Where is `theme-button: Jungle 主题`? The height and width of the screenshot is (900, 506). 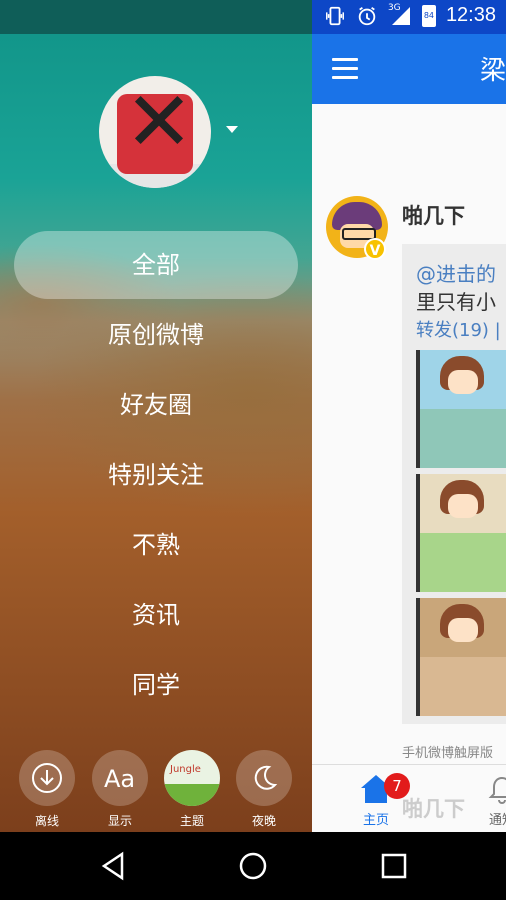 theme-button: Jungle 主题 is located at coordinates (192, 789).